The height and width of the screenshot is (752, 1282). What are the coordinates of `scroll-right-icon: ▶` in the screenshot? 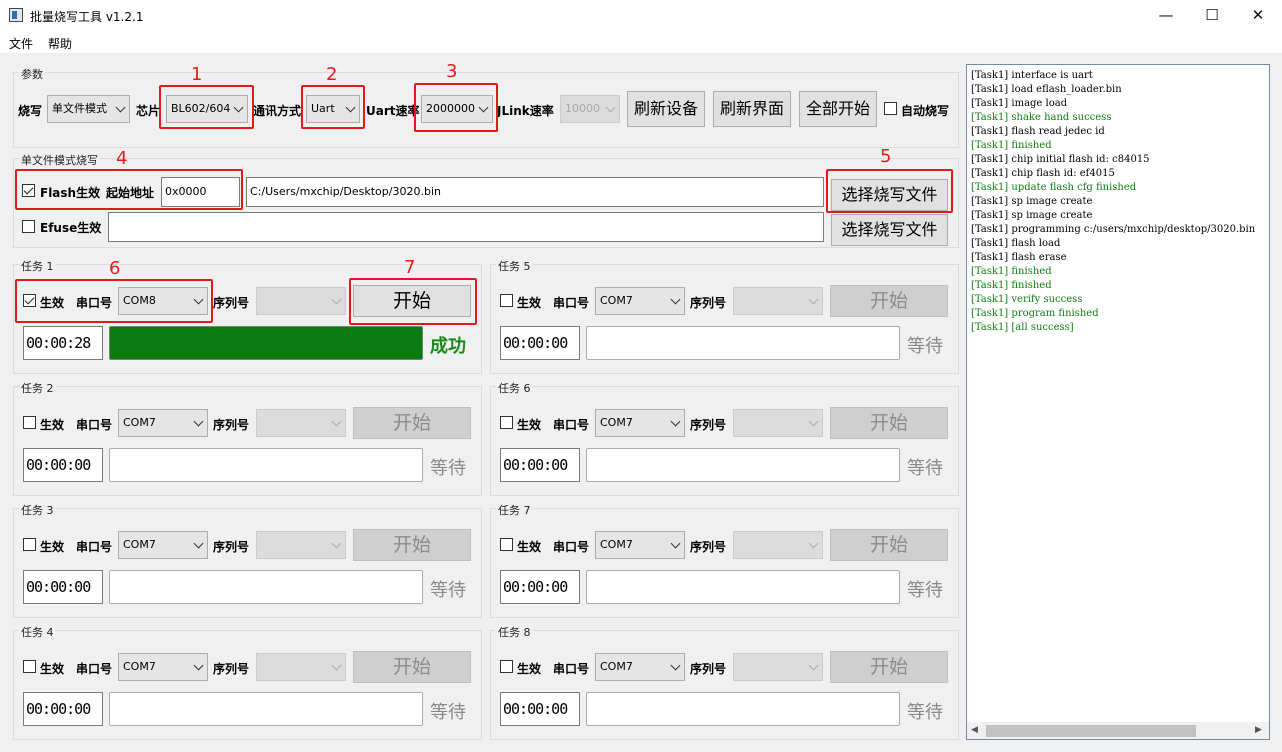 It's located at (1258, 730).